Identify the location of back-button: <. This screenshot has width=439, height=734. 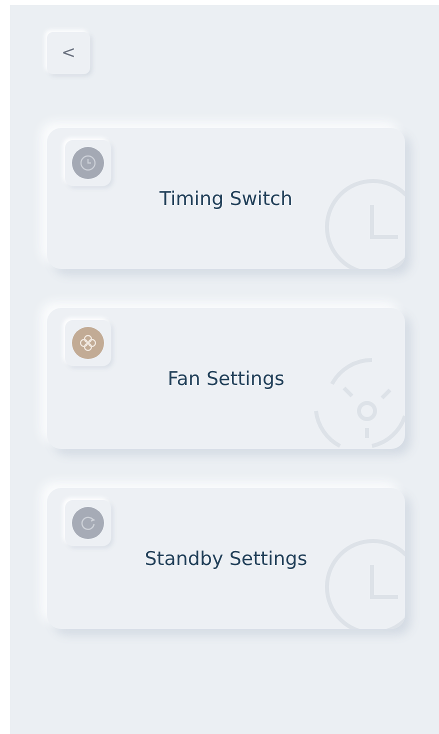
(68, 53).